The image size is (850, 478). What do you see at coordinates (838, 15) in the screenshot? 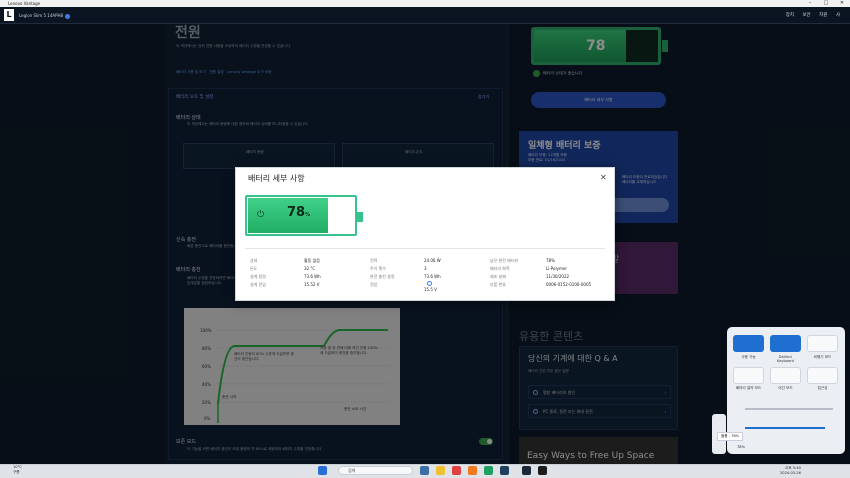
I see `nav-user: 사` at bounding box center [838, 15].